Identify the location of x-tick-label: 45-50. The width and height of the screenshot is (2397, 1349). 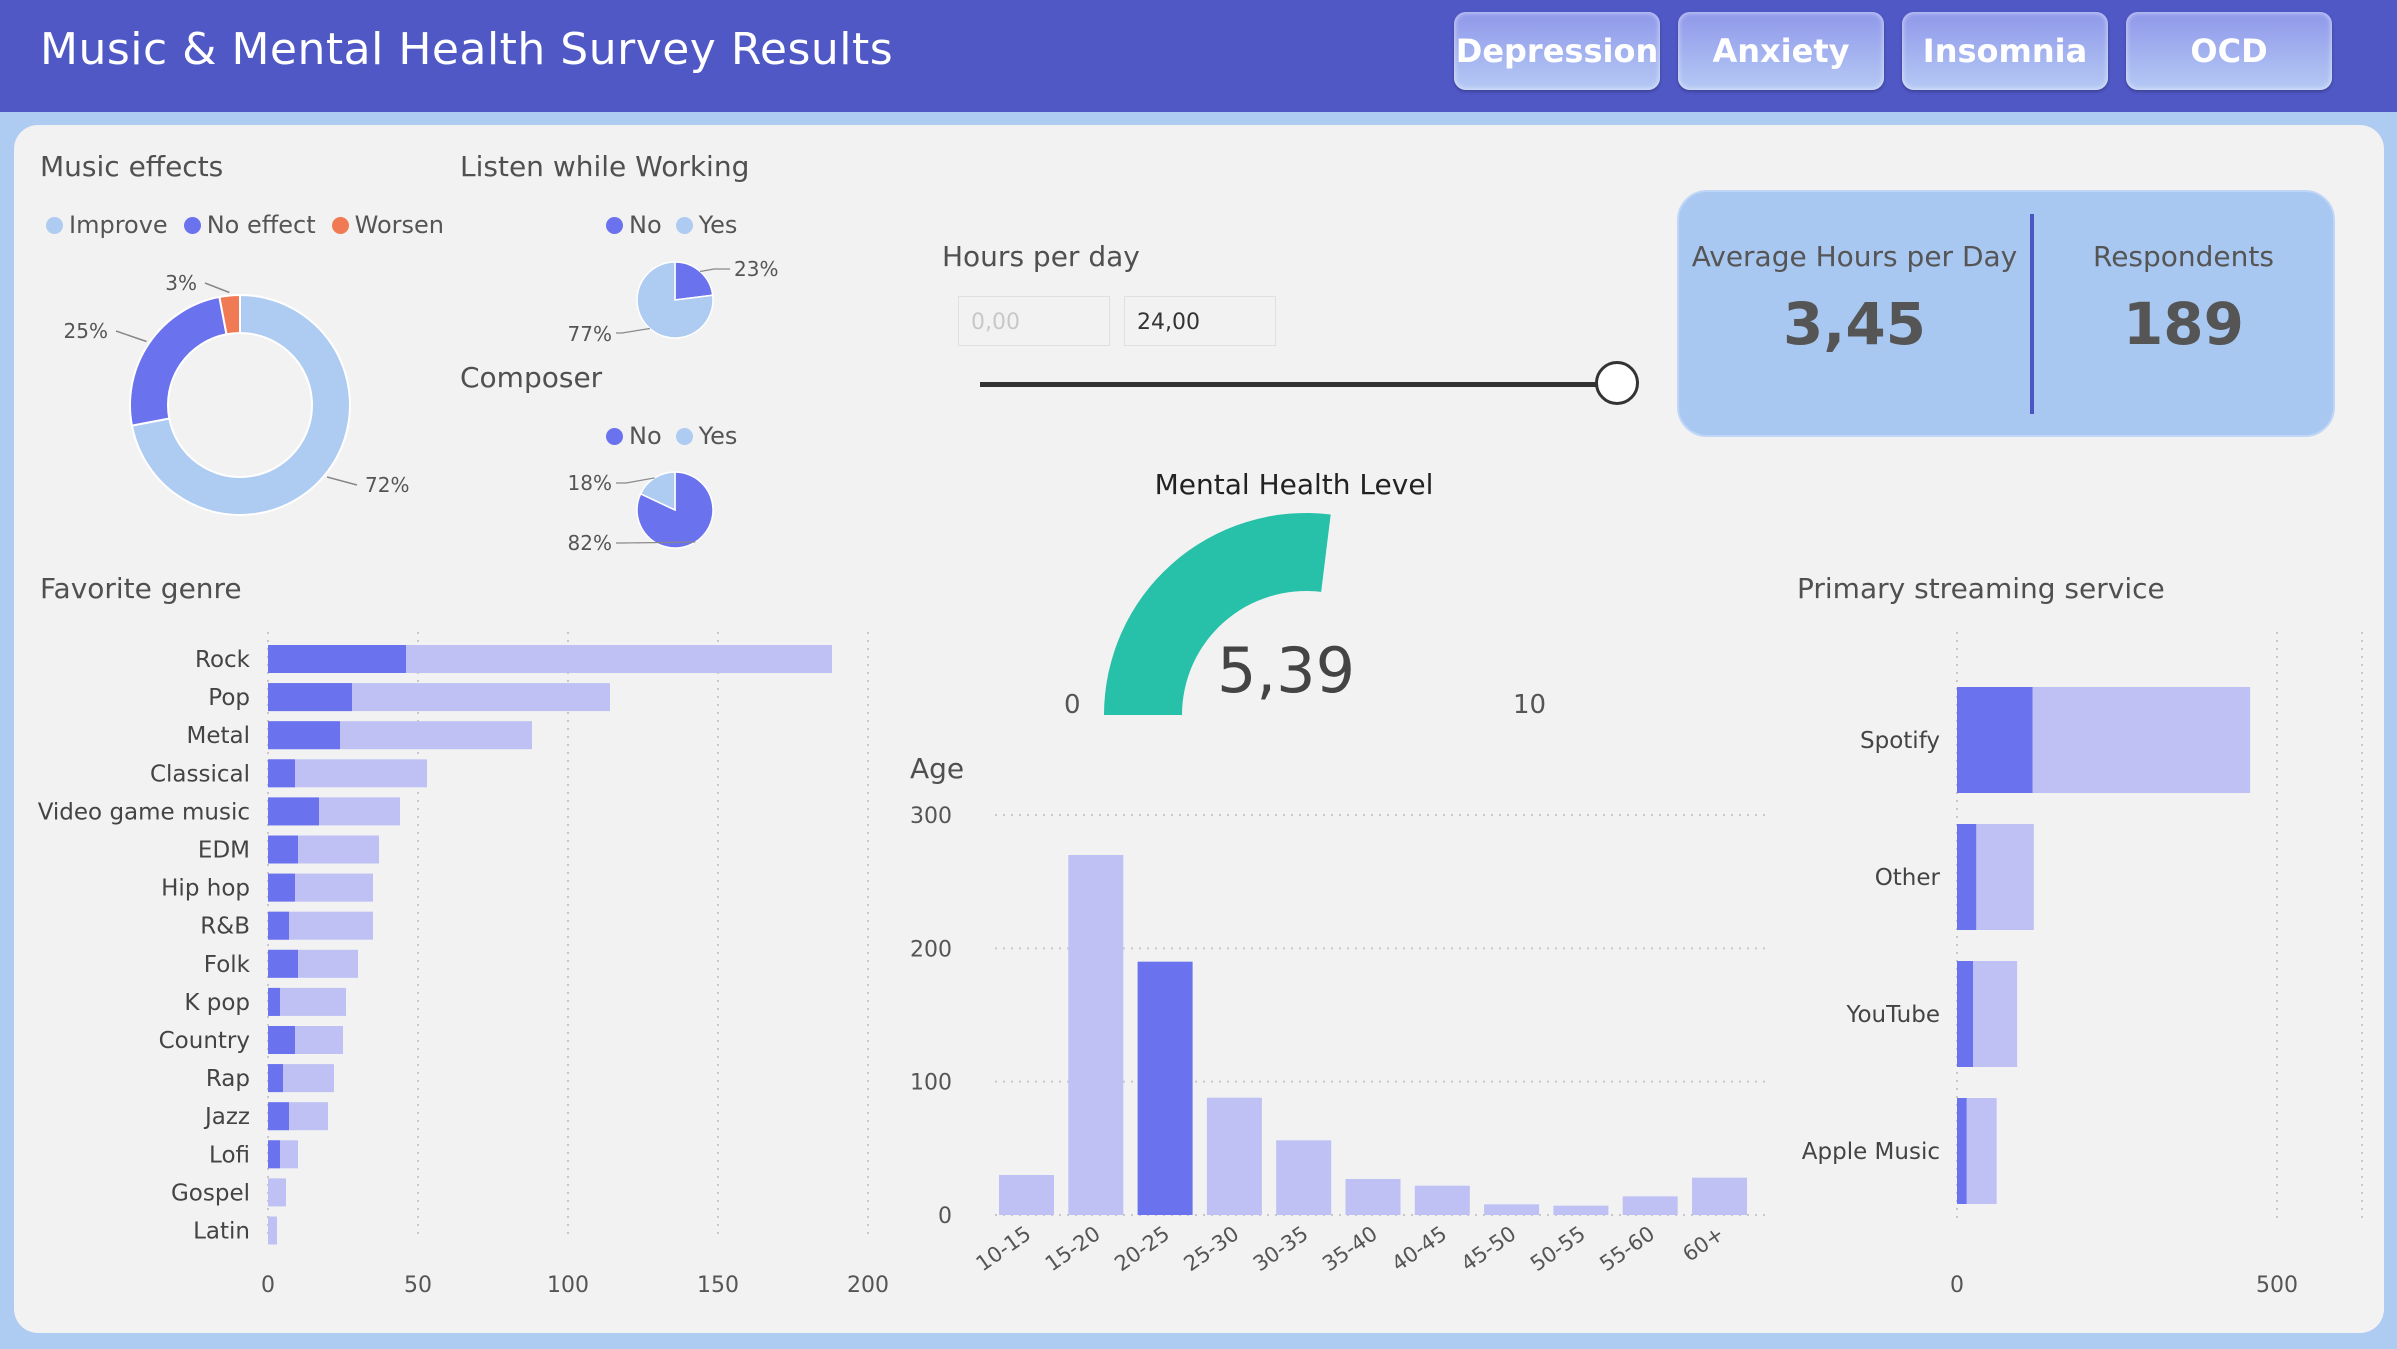
(1489, 1248).